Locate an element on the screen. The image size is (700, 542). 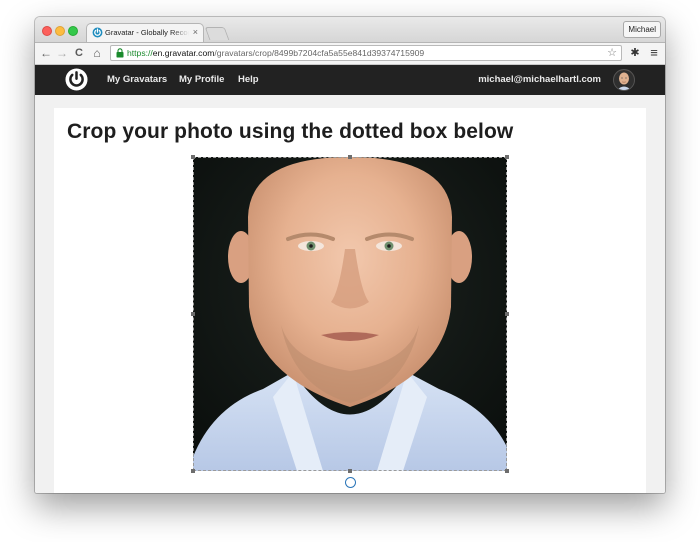
profile-button: Michael is located at coordinates (642, 29).